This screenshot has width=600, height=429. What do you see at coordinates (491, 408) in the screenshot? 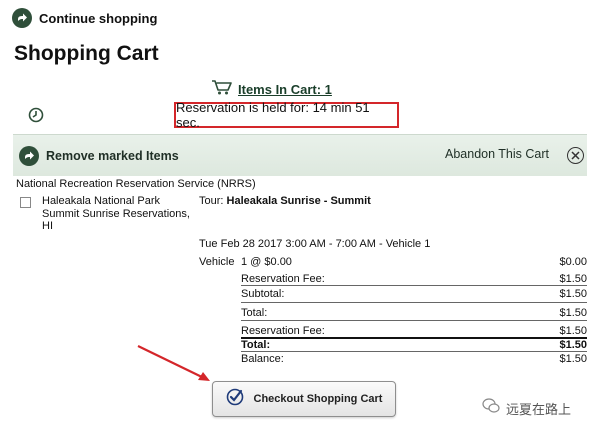
I see `wechat-icon` at bounding box center [491, 408].